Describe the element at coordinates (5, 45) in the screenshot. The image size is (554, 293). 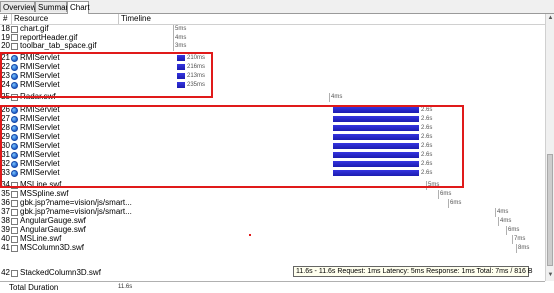
I see `row-number: 20` at that location.